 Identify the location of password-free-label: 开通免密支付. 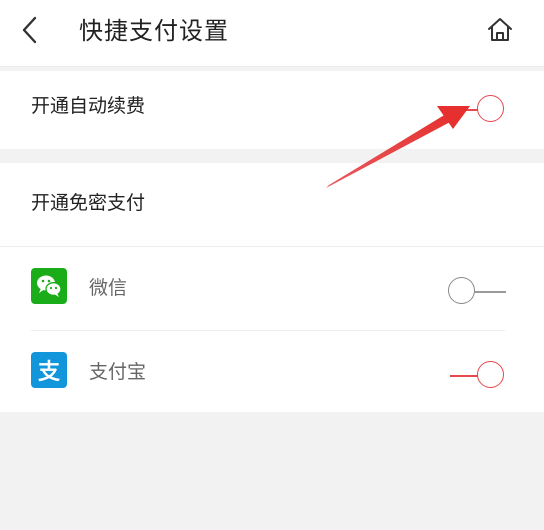
(88, 203).